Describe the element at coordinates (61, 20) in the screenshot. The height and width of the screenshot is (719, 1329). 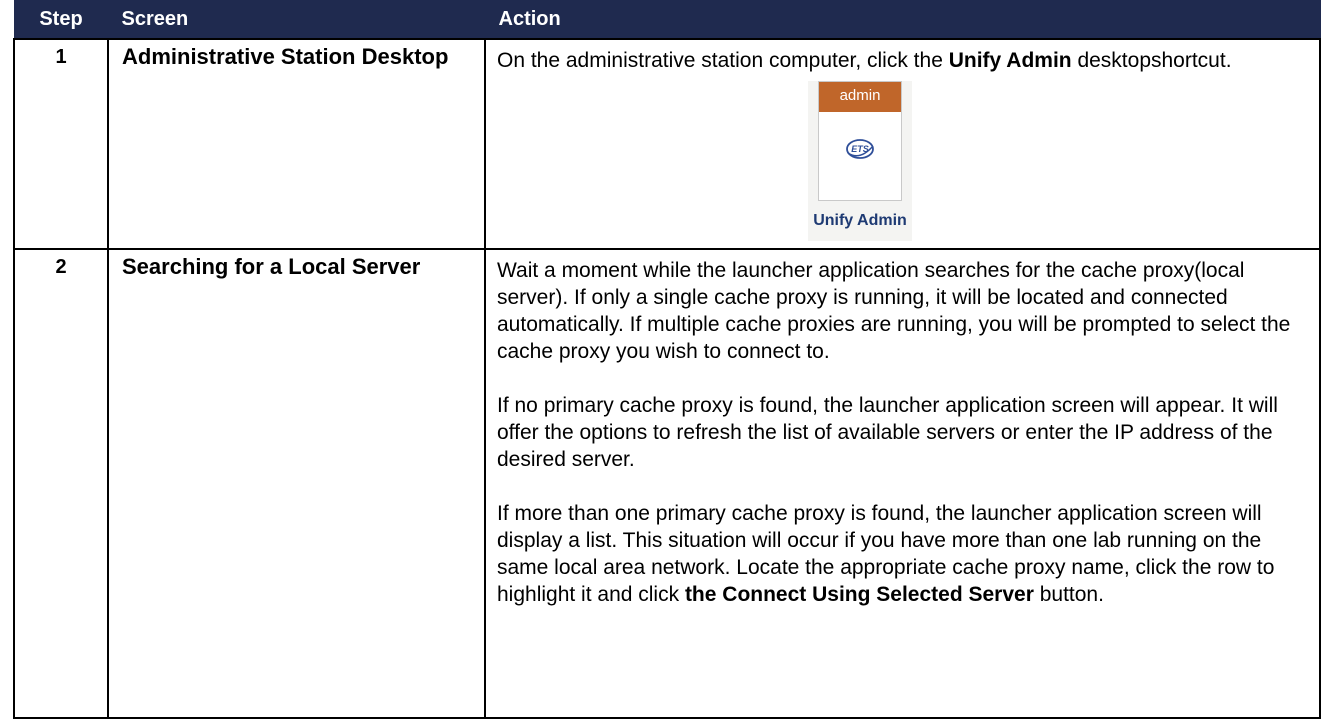
I see `header-step: Step` at that location.